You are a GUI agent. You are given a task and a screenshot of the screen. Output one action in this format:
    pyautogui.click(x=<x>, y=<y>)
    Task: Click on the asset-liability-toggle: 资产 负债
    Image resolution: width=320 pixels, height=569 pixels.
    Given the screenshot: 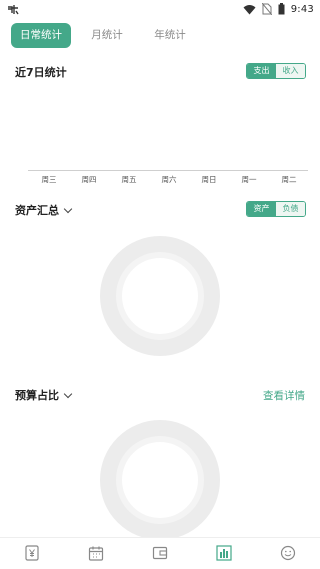 What is the action you would take?
    pyautogui.click(x=276, y=209)
    